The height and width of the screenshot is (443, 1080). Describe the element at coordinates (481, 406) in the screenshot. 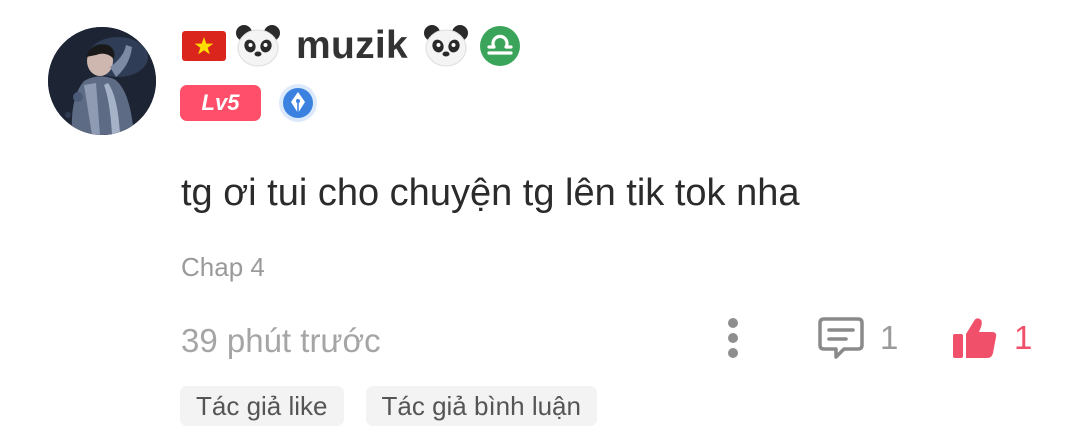

I see `tag-author-commented: Tác giả bình luận` at that location.